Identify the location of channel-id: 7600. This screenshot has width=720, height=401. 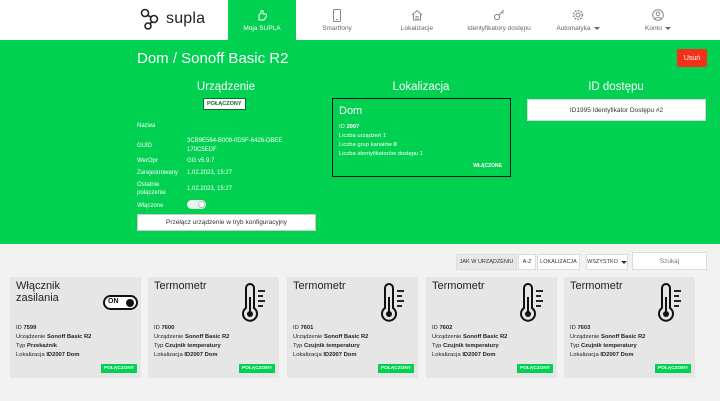
(168, 328).